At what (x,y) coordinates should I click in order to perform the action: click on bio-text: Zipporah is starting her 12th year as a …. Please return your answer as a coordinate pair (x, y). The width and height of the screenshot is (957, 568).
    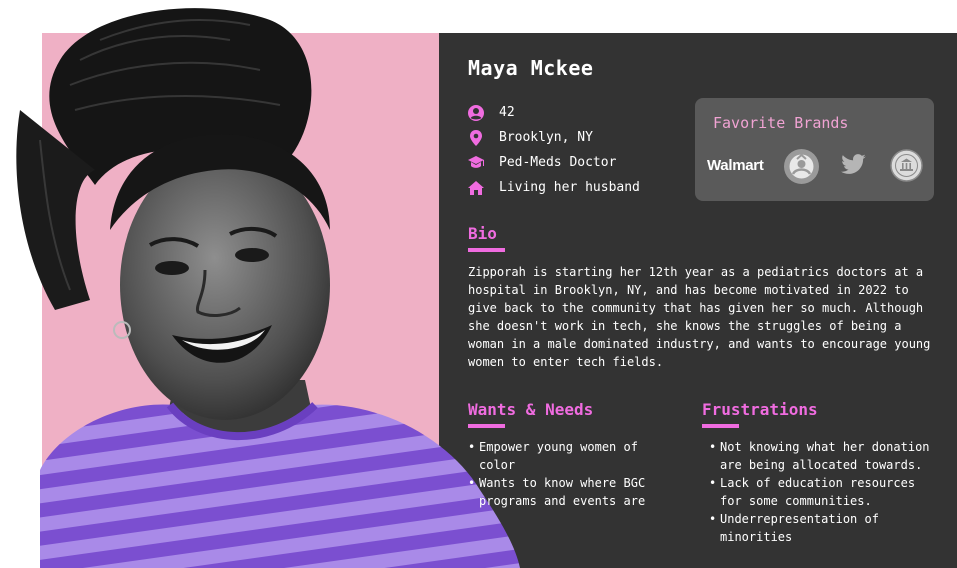
    Looking at the image, I should click on (699, 317).